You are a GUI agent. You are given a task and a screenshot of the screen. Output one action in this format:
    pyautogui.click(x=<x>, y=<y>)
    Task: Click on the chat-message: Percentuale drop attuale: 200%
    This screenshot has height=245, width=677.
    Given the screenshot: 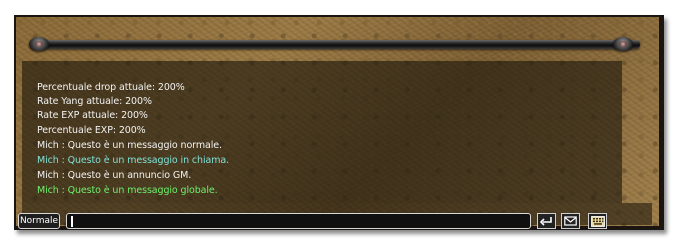 What is the action you would take?
    pyautogui.click(x=111, y=87)
    